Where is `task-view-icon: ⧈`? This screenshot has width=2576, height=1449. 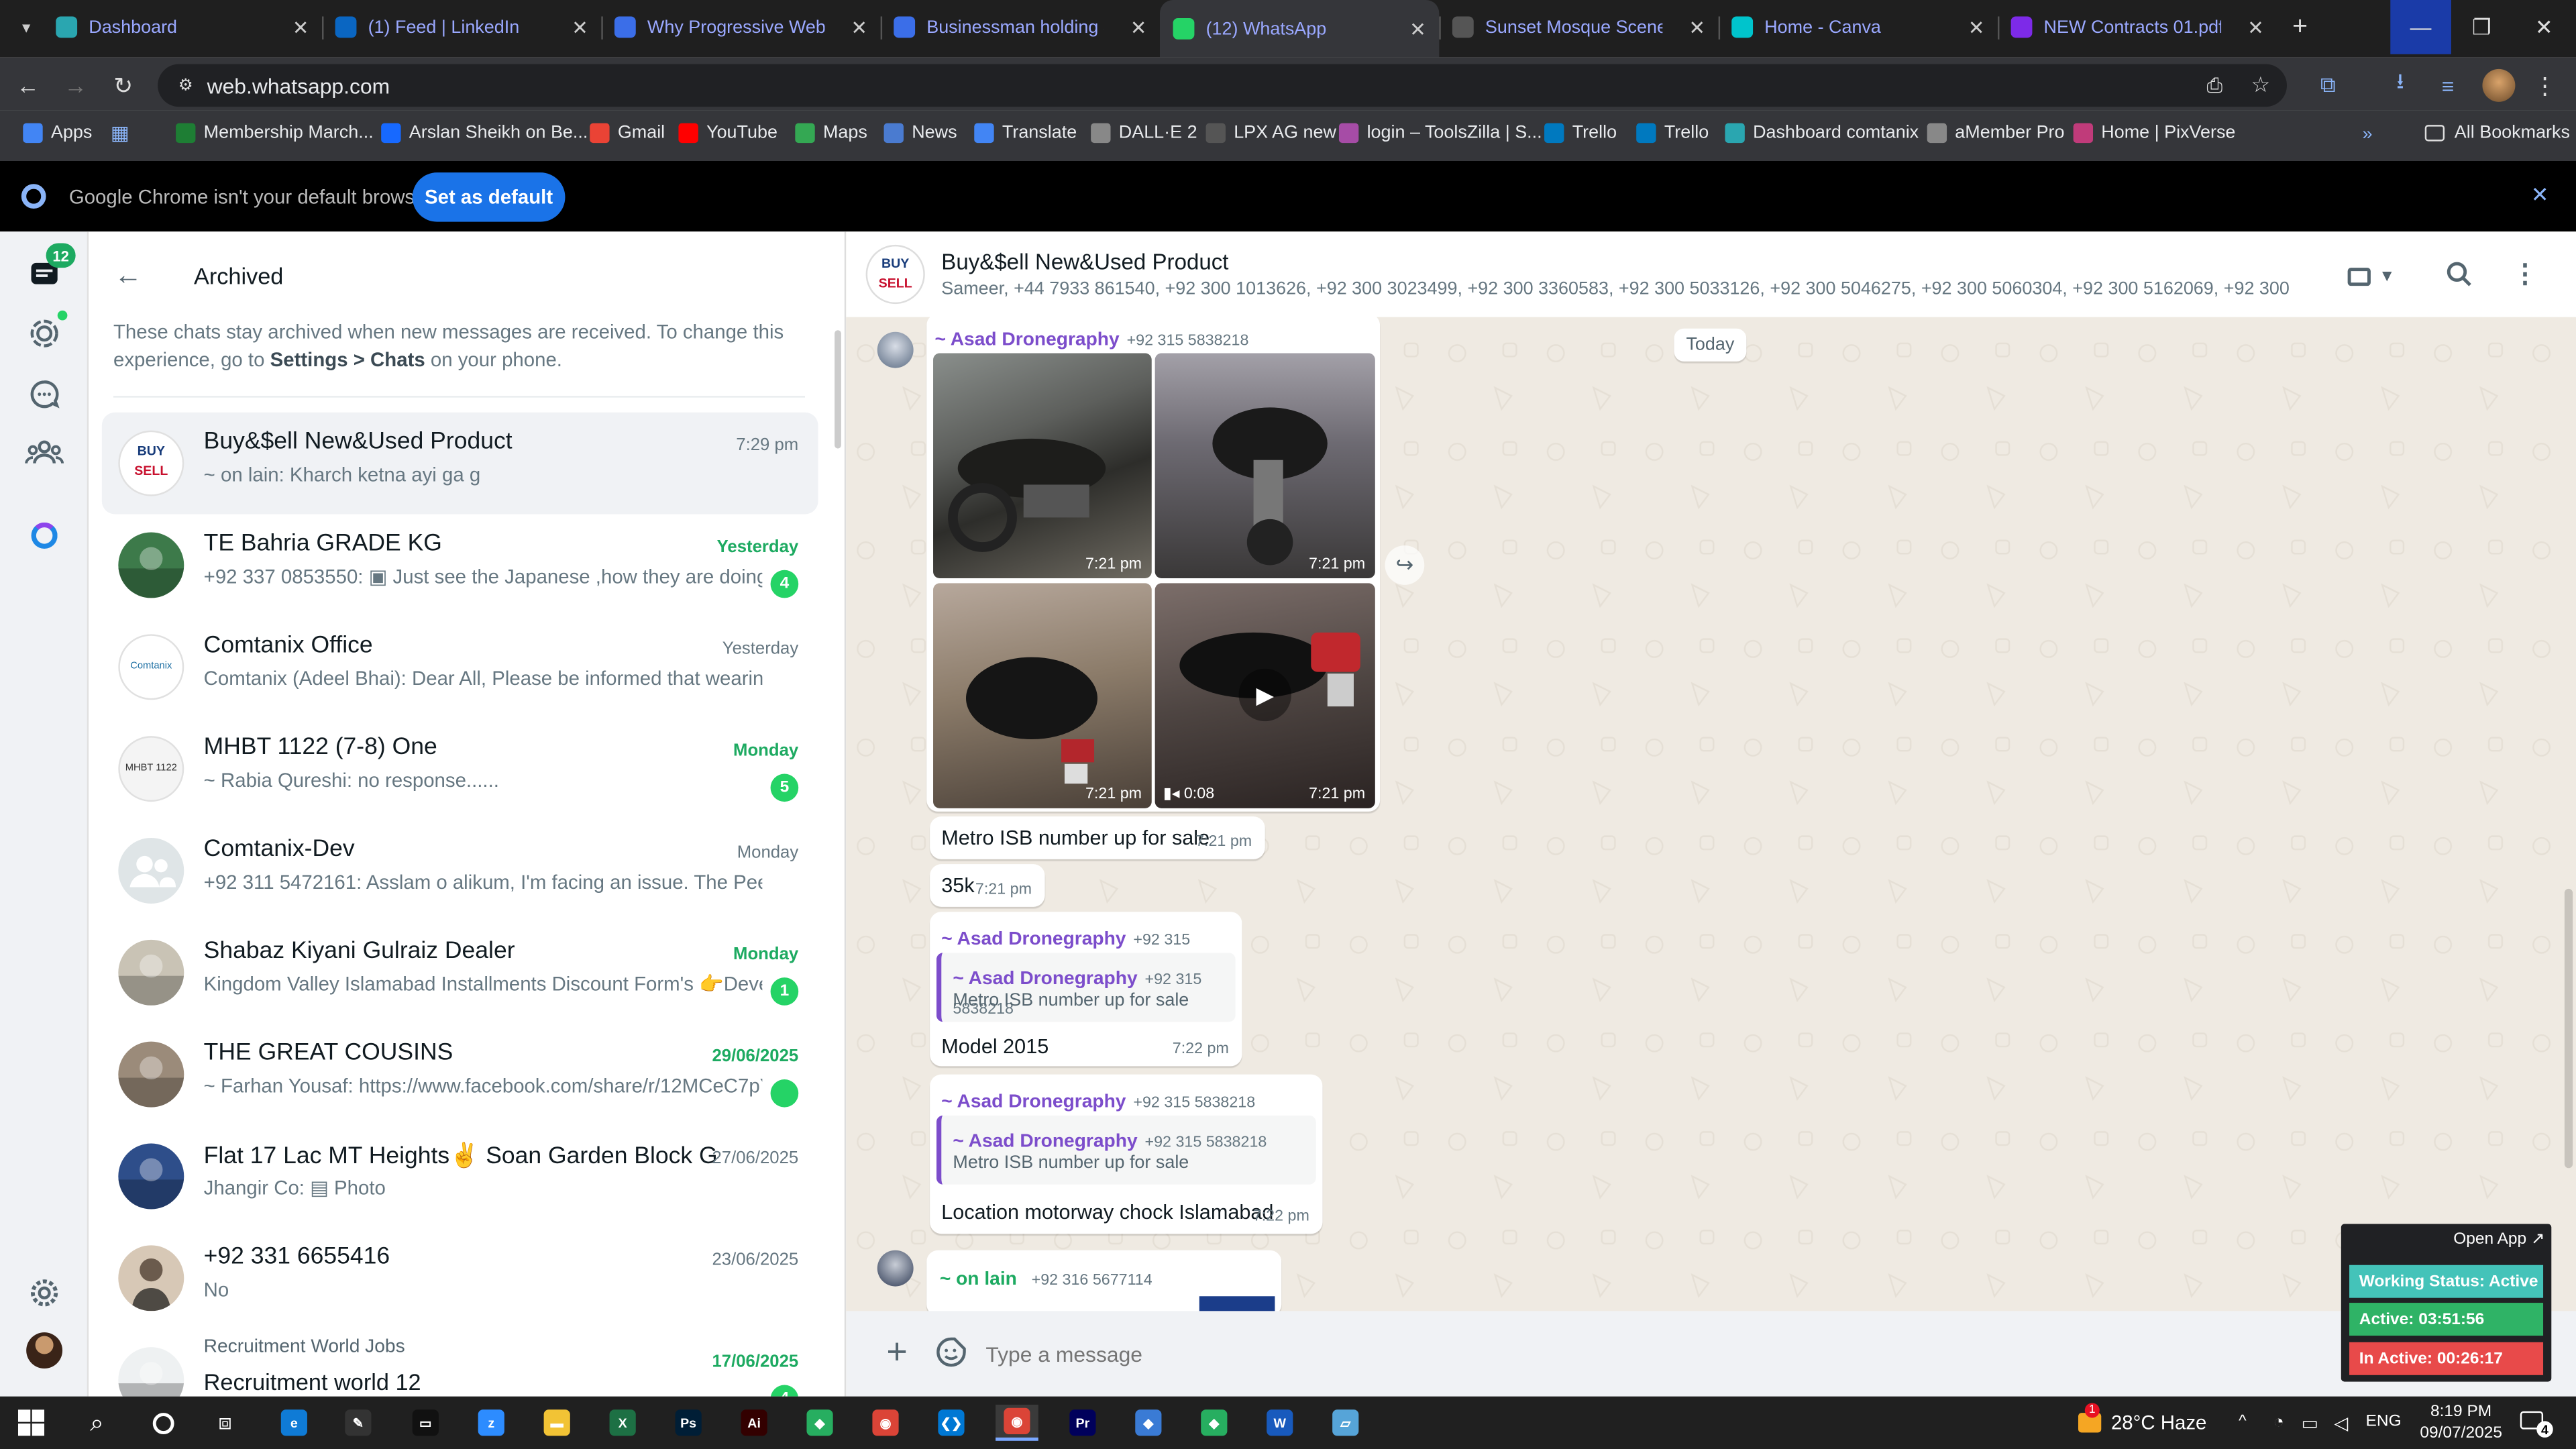 task-view-icon: ⧈ is located at coordinates (225, 1423).